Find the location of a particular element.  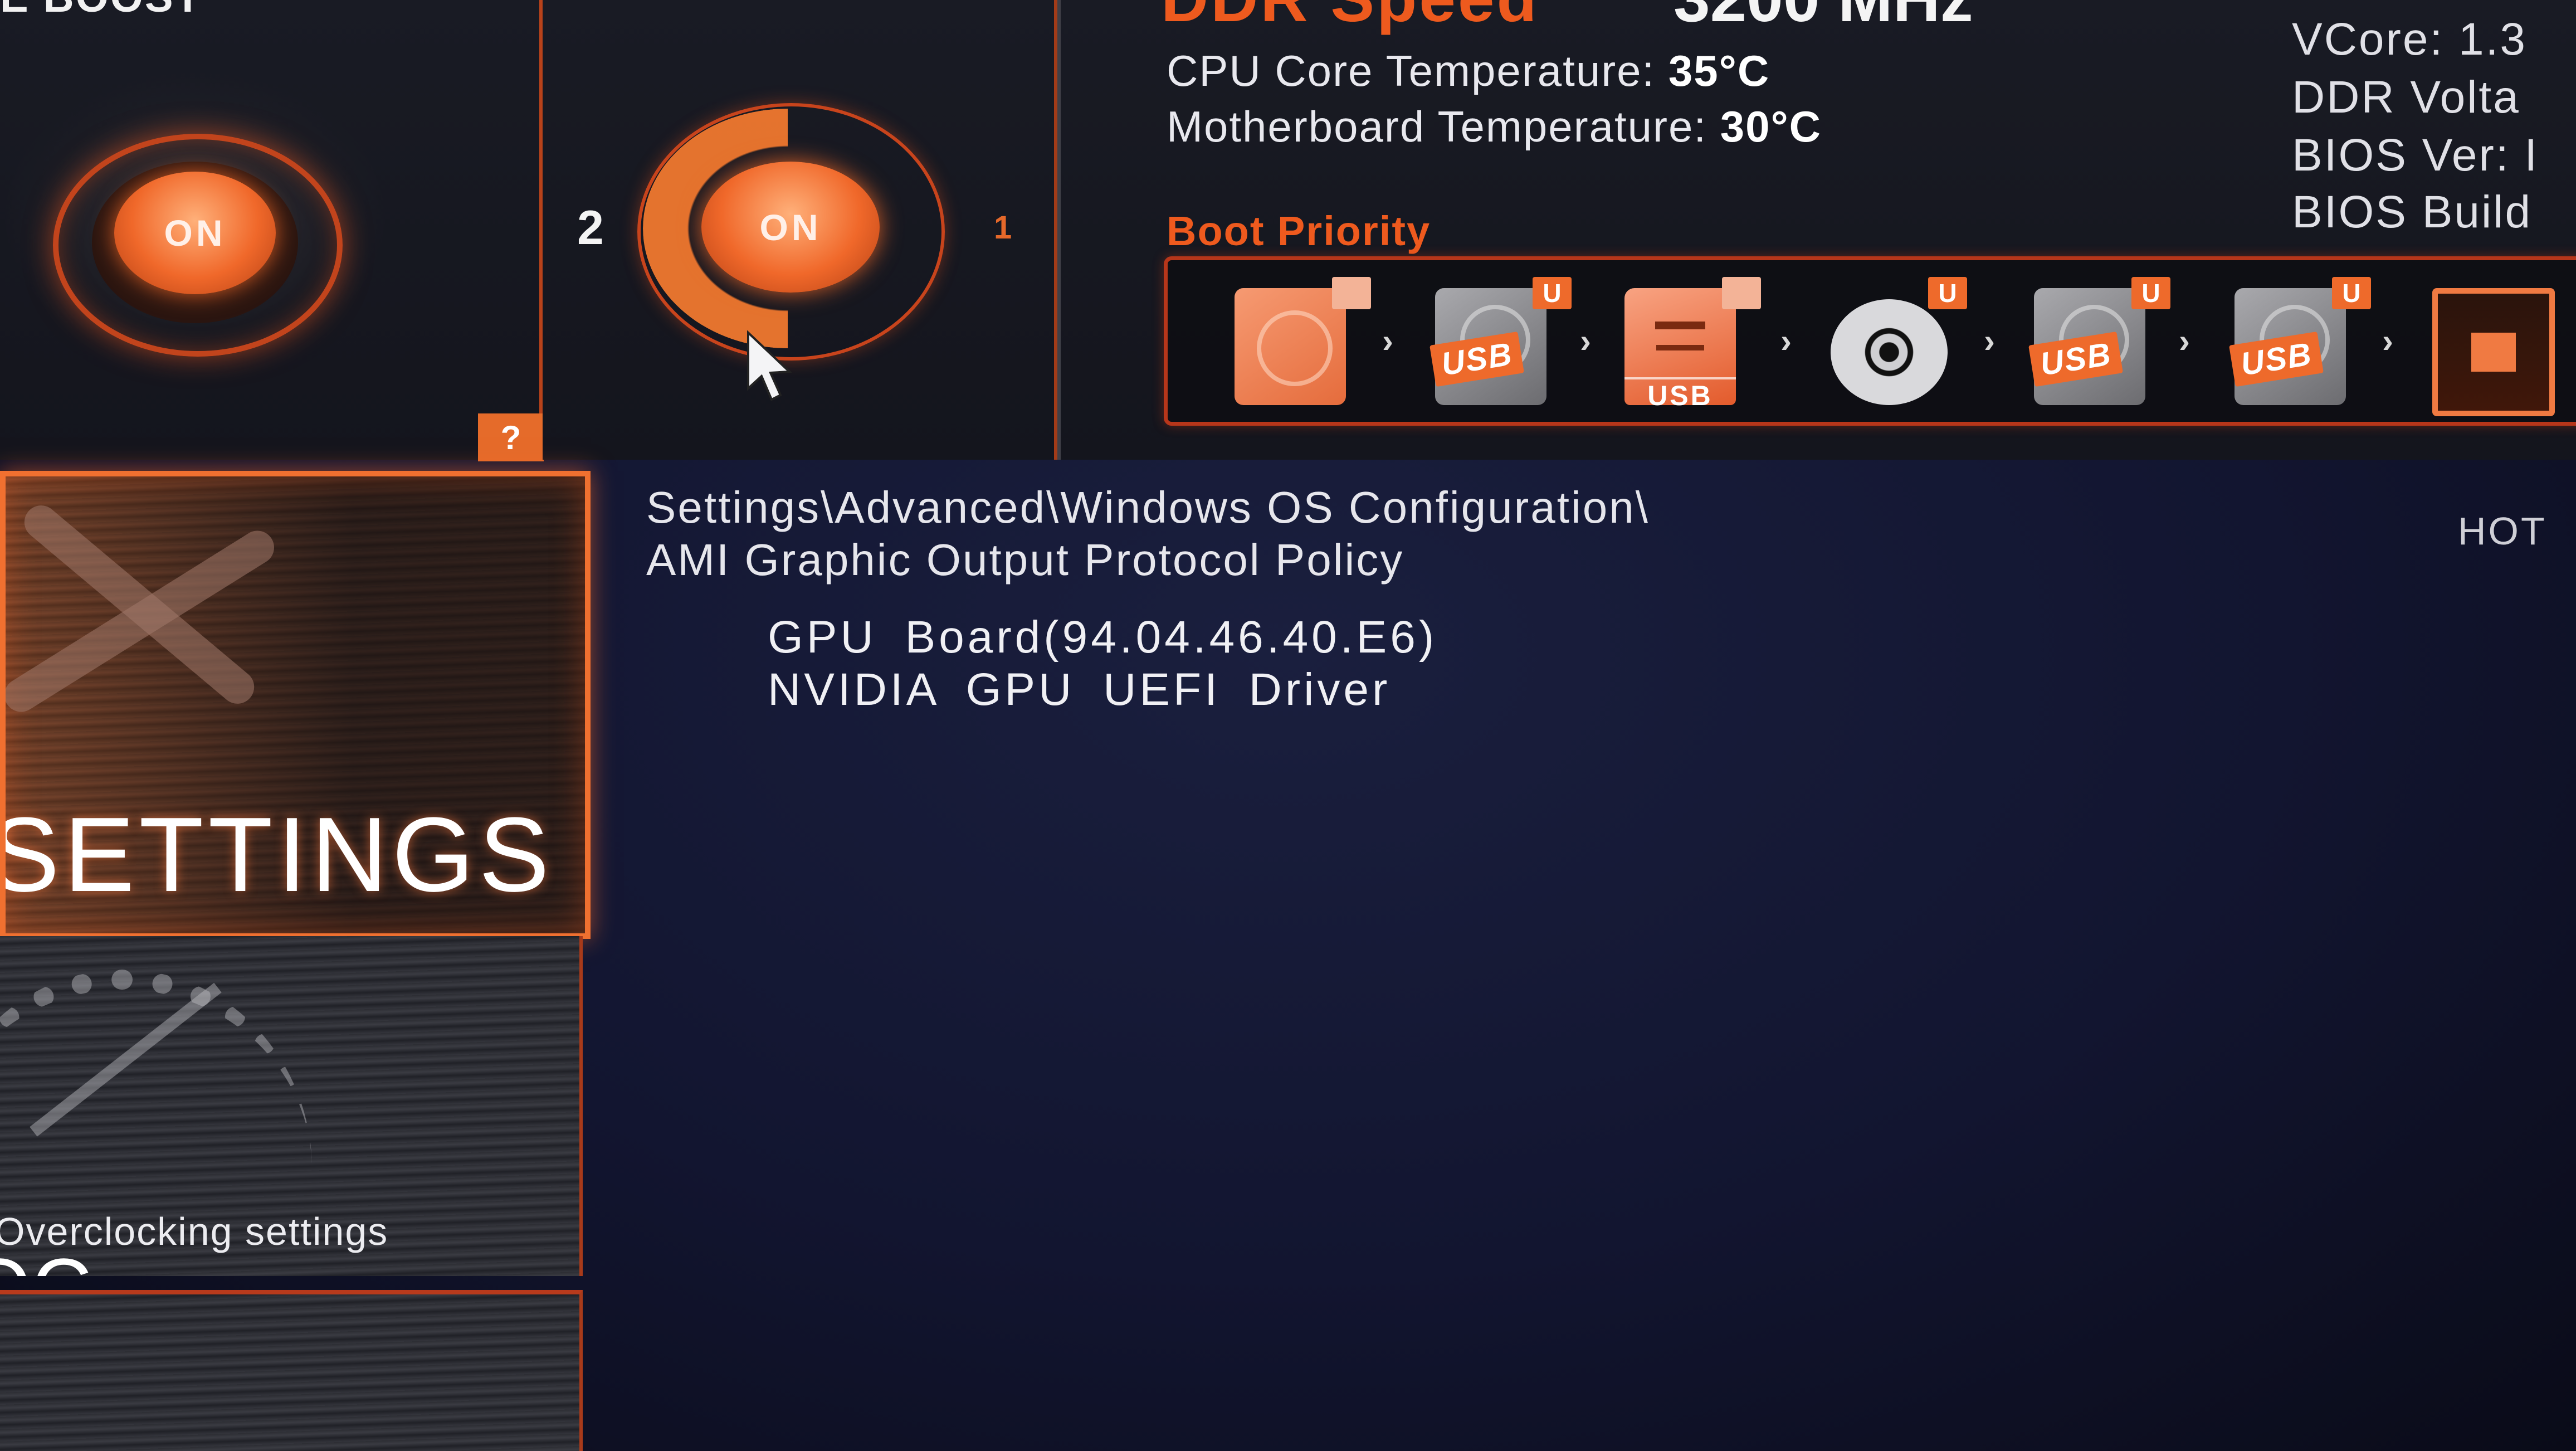

bios-build-info: BIOS Build is located at coordinates (2412, 212).